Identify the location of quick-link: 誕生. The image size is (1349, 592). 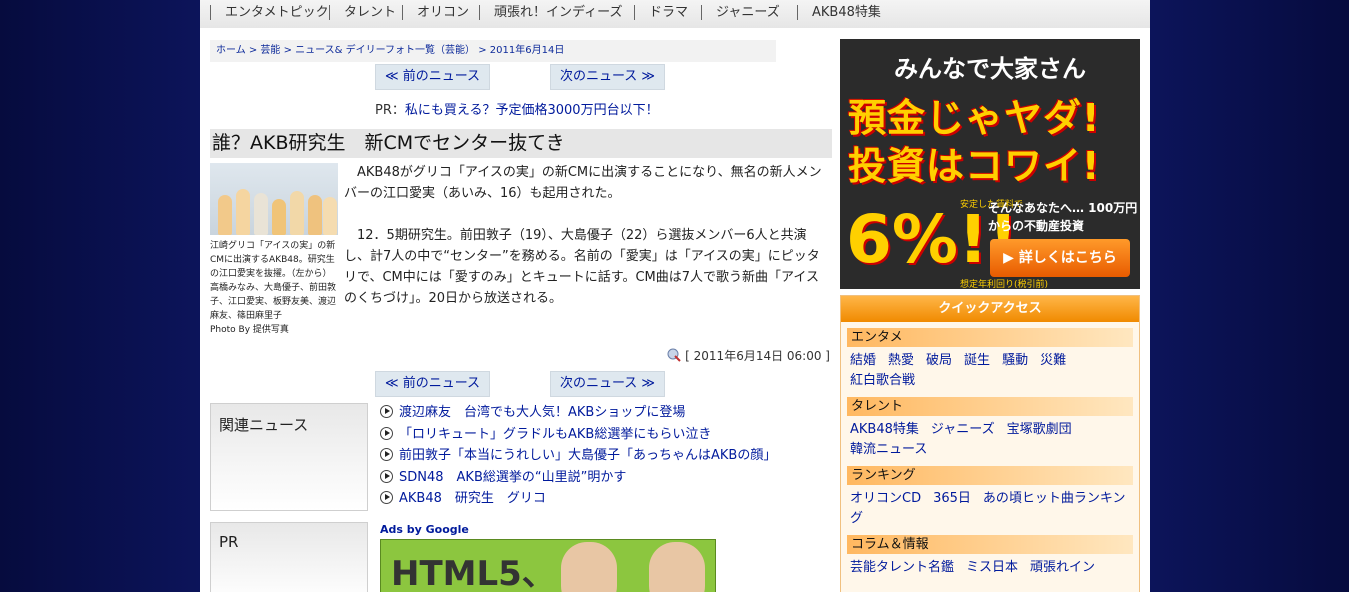
(977, 360).